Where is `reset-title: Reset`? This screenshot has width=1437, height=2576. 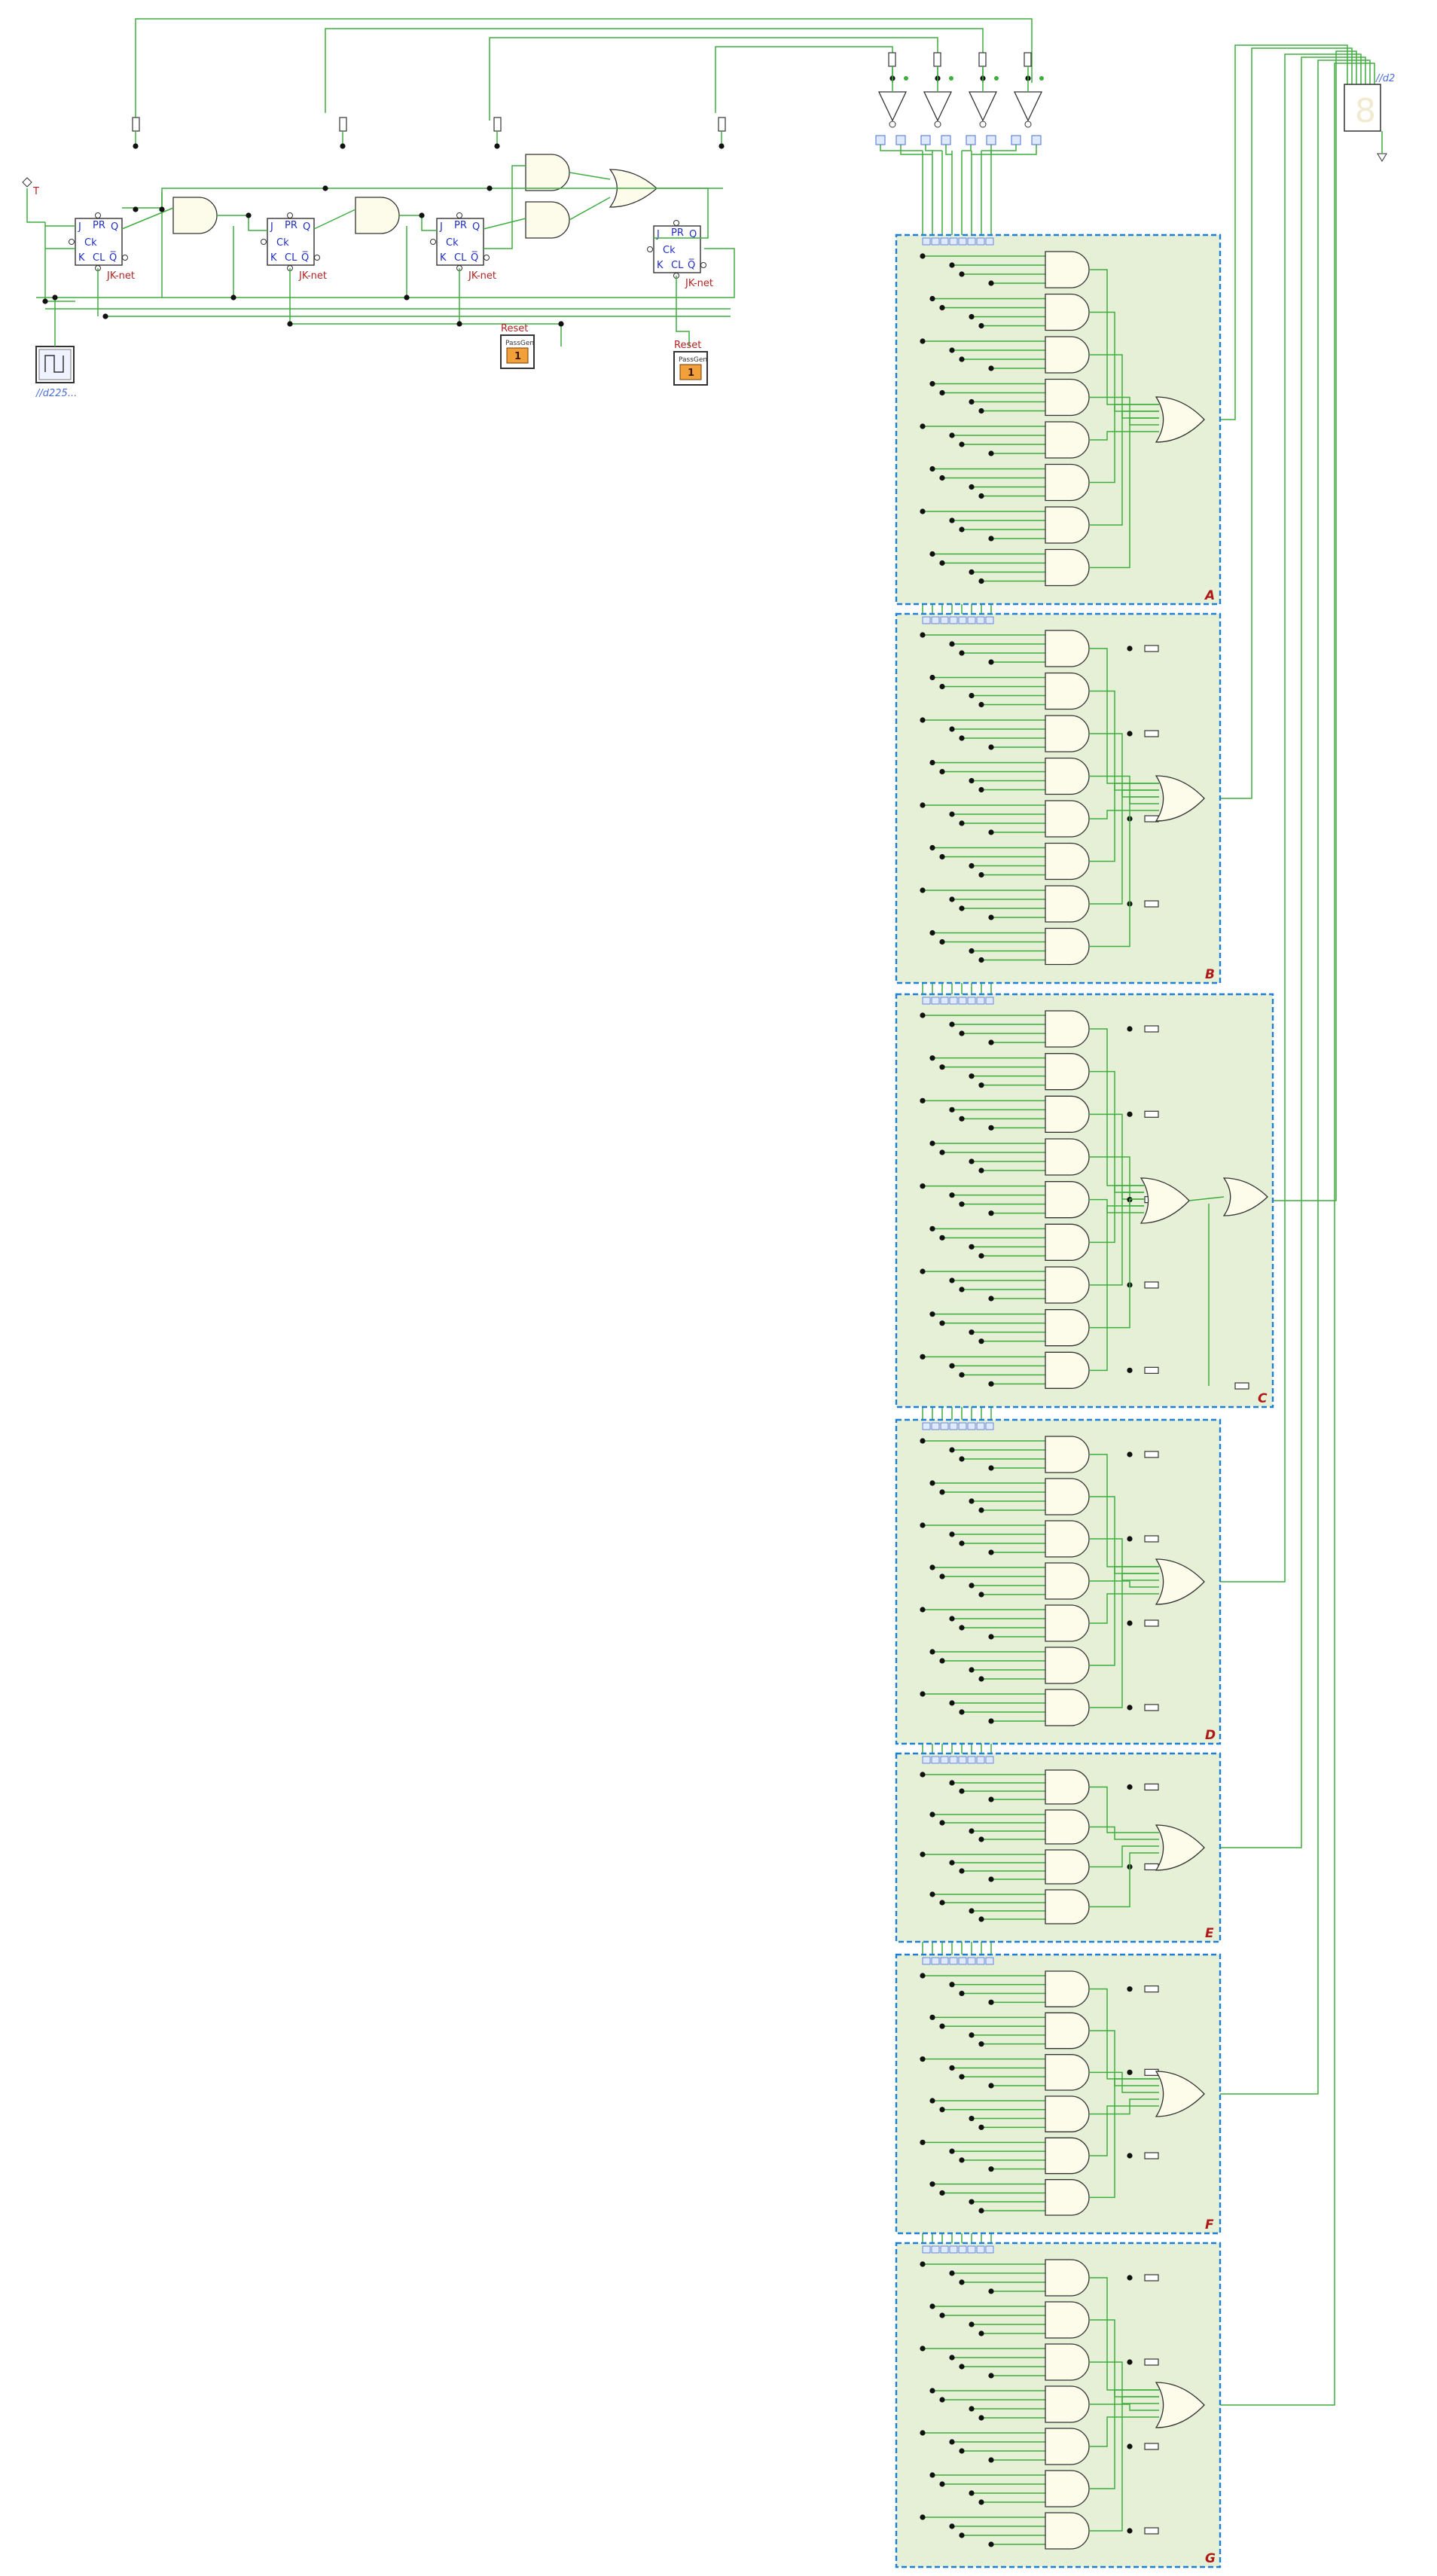
reset-title: Reset is located at coordinates (515, 329).